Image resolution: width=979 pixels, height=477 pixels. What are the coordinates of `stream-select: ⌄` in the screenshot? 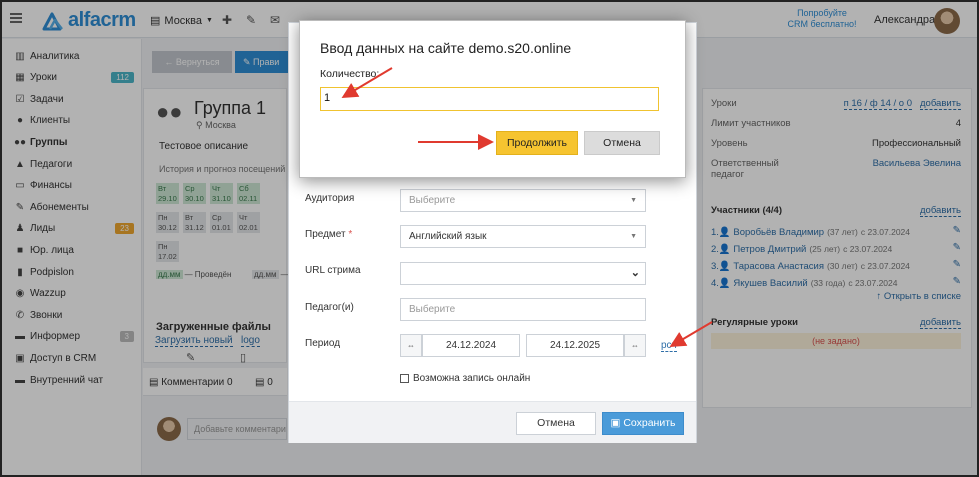 It's located at (523, 273).